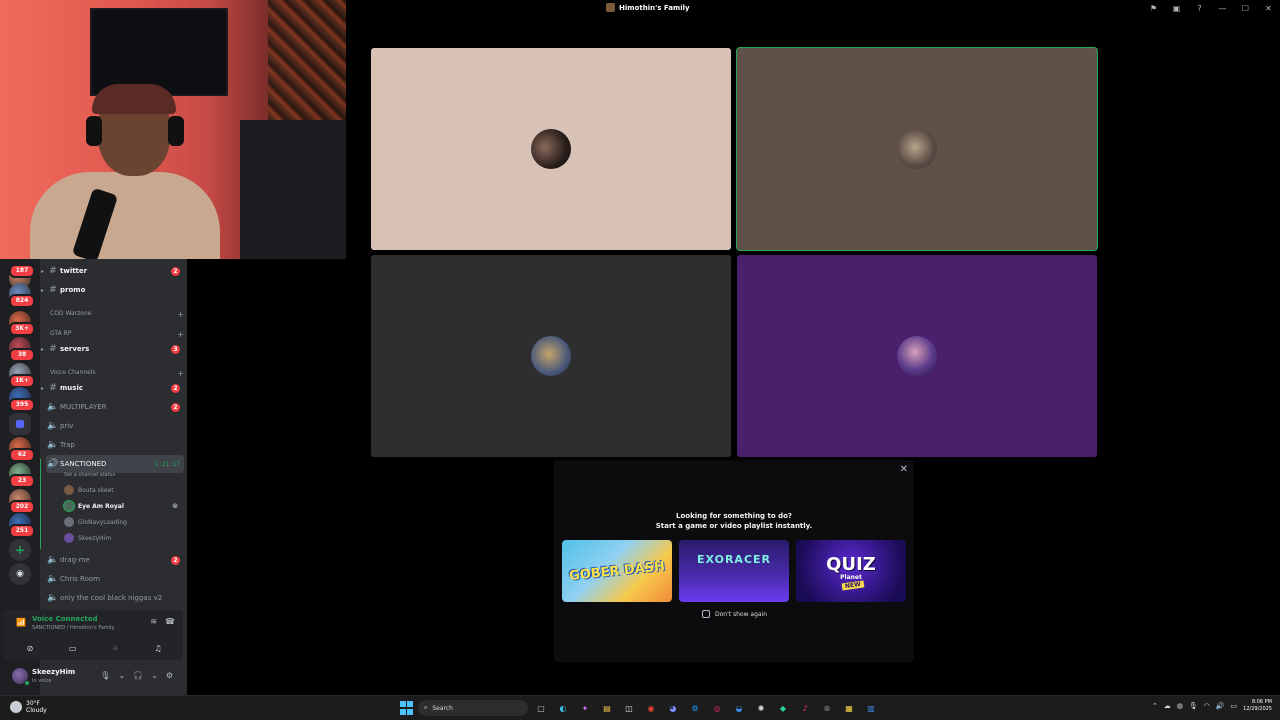 The width and height of the screenshot is (1280, 720). What do you see at coordinates (112, 271) in the screenshot?
I see `channel-twitter: ▸ # twitter 2` at bounding box center [112, 271].